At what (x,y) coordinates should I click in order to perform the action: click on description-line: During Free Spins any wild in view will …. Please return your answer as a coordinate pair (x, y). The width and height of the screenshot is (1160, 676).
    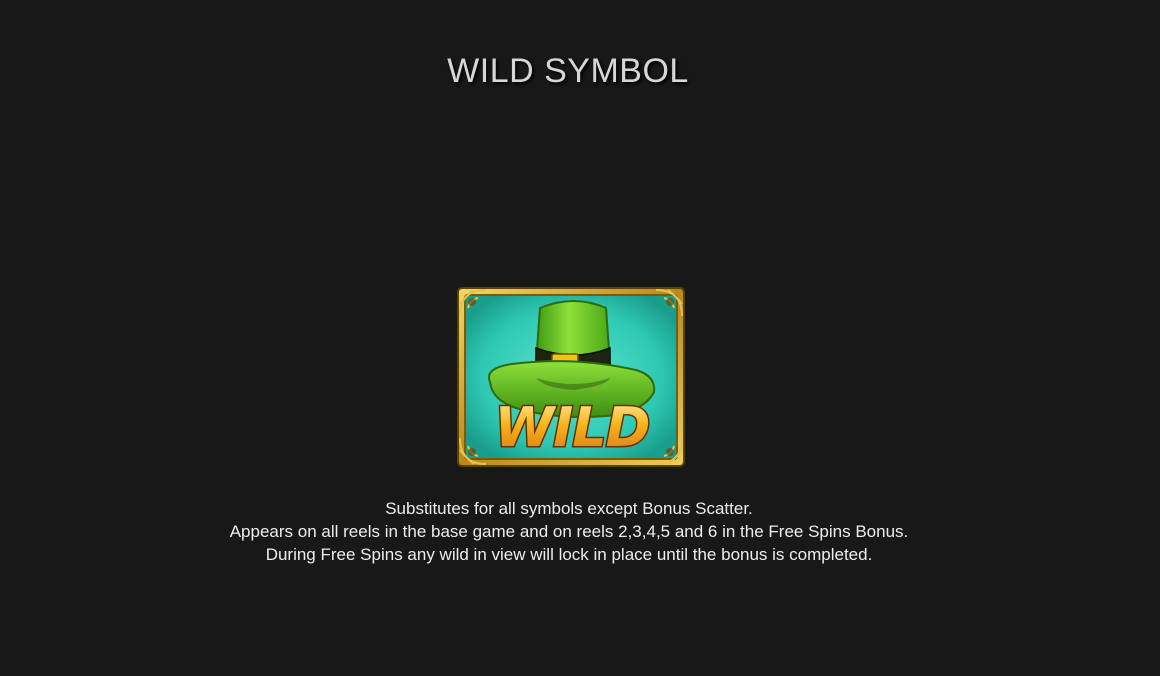
    Looking at the image, I should click on (569, 554).